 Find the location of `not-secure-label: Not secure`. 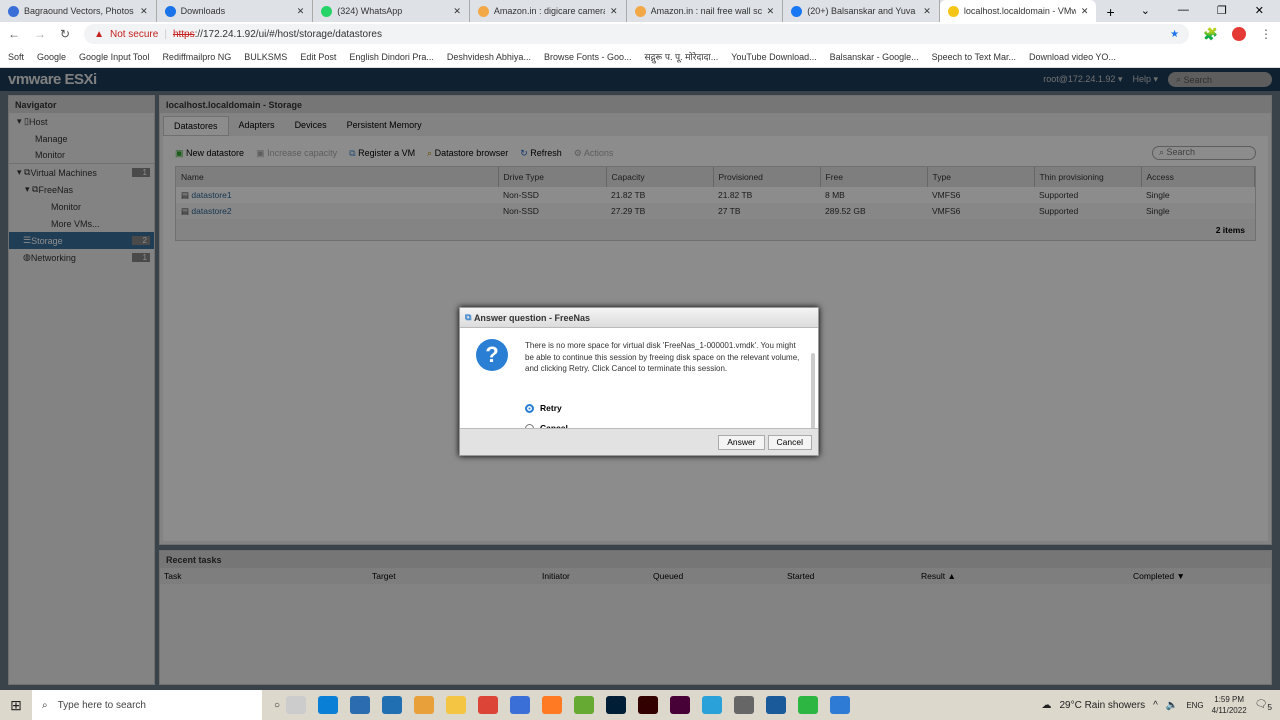

not-secure-label: Not secure is located at coordinates (134, 34).